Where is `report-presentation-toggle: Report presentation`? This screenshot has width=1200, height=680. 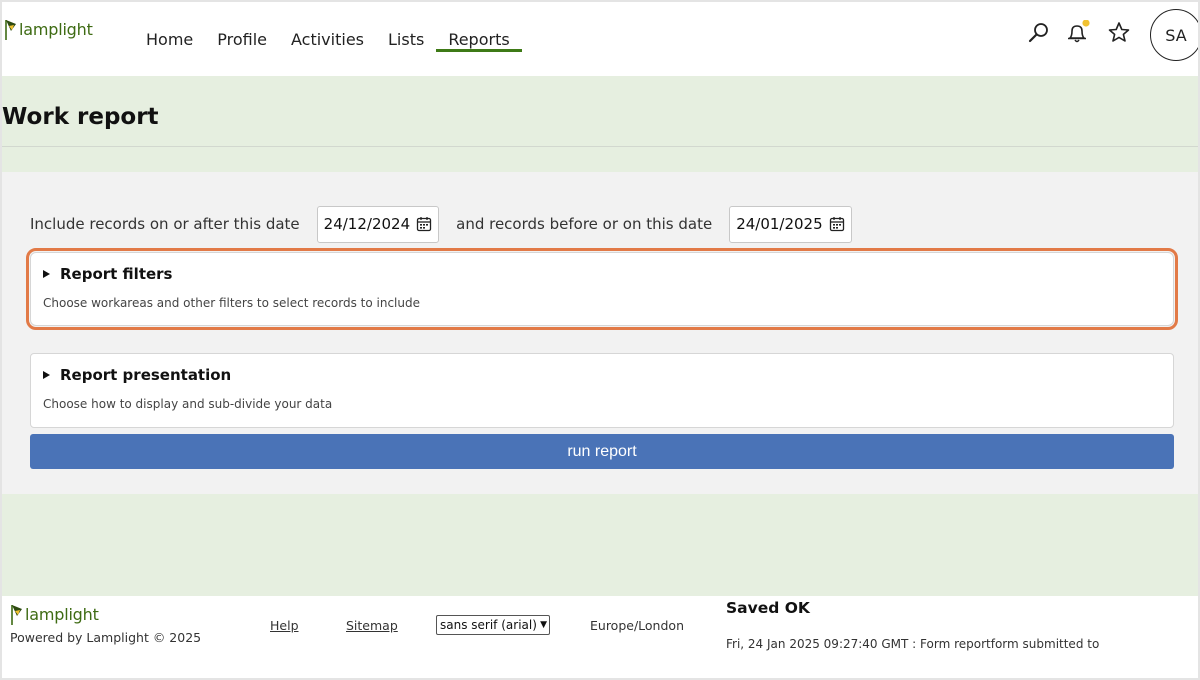 report-presentation-toggle: Report presentation is located at coordinates (137, 375).